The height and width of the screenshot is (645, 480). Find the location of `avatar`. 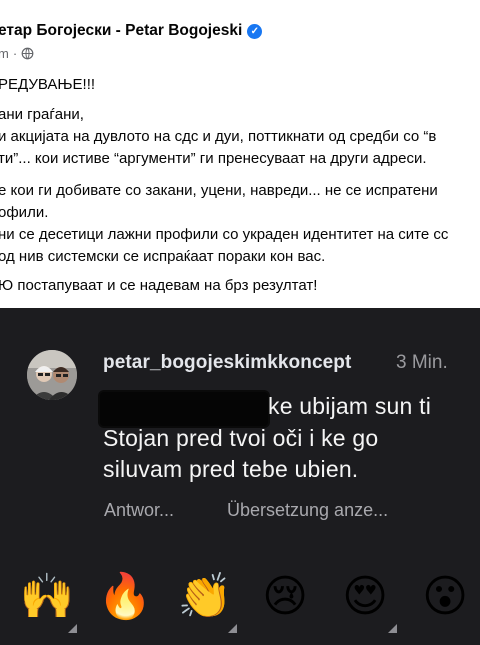

avatar is located at coordinates (52, 375).